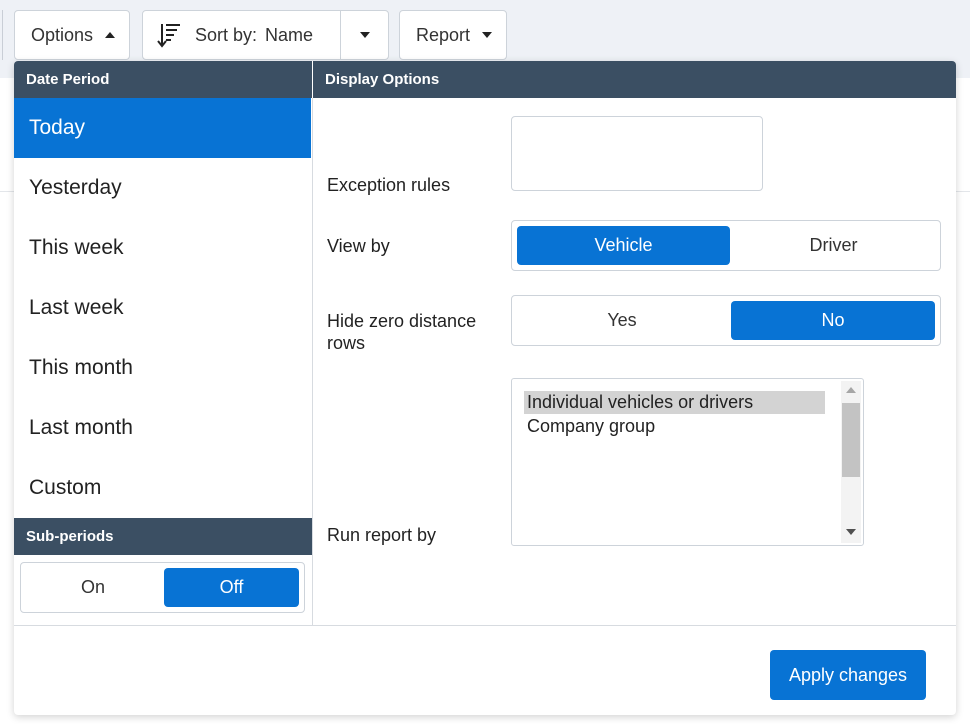 The image size is (970, 724). I want to click on listbox-option-individual: Individual vehicles or drivers, so click(674, 402).